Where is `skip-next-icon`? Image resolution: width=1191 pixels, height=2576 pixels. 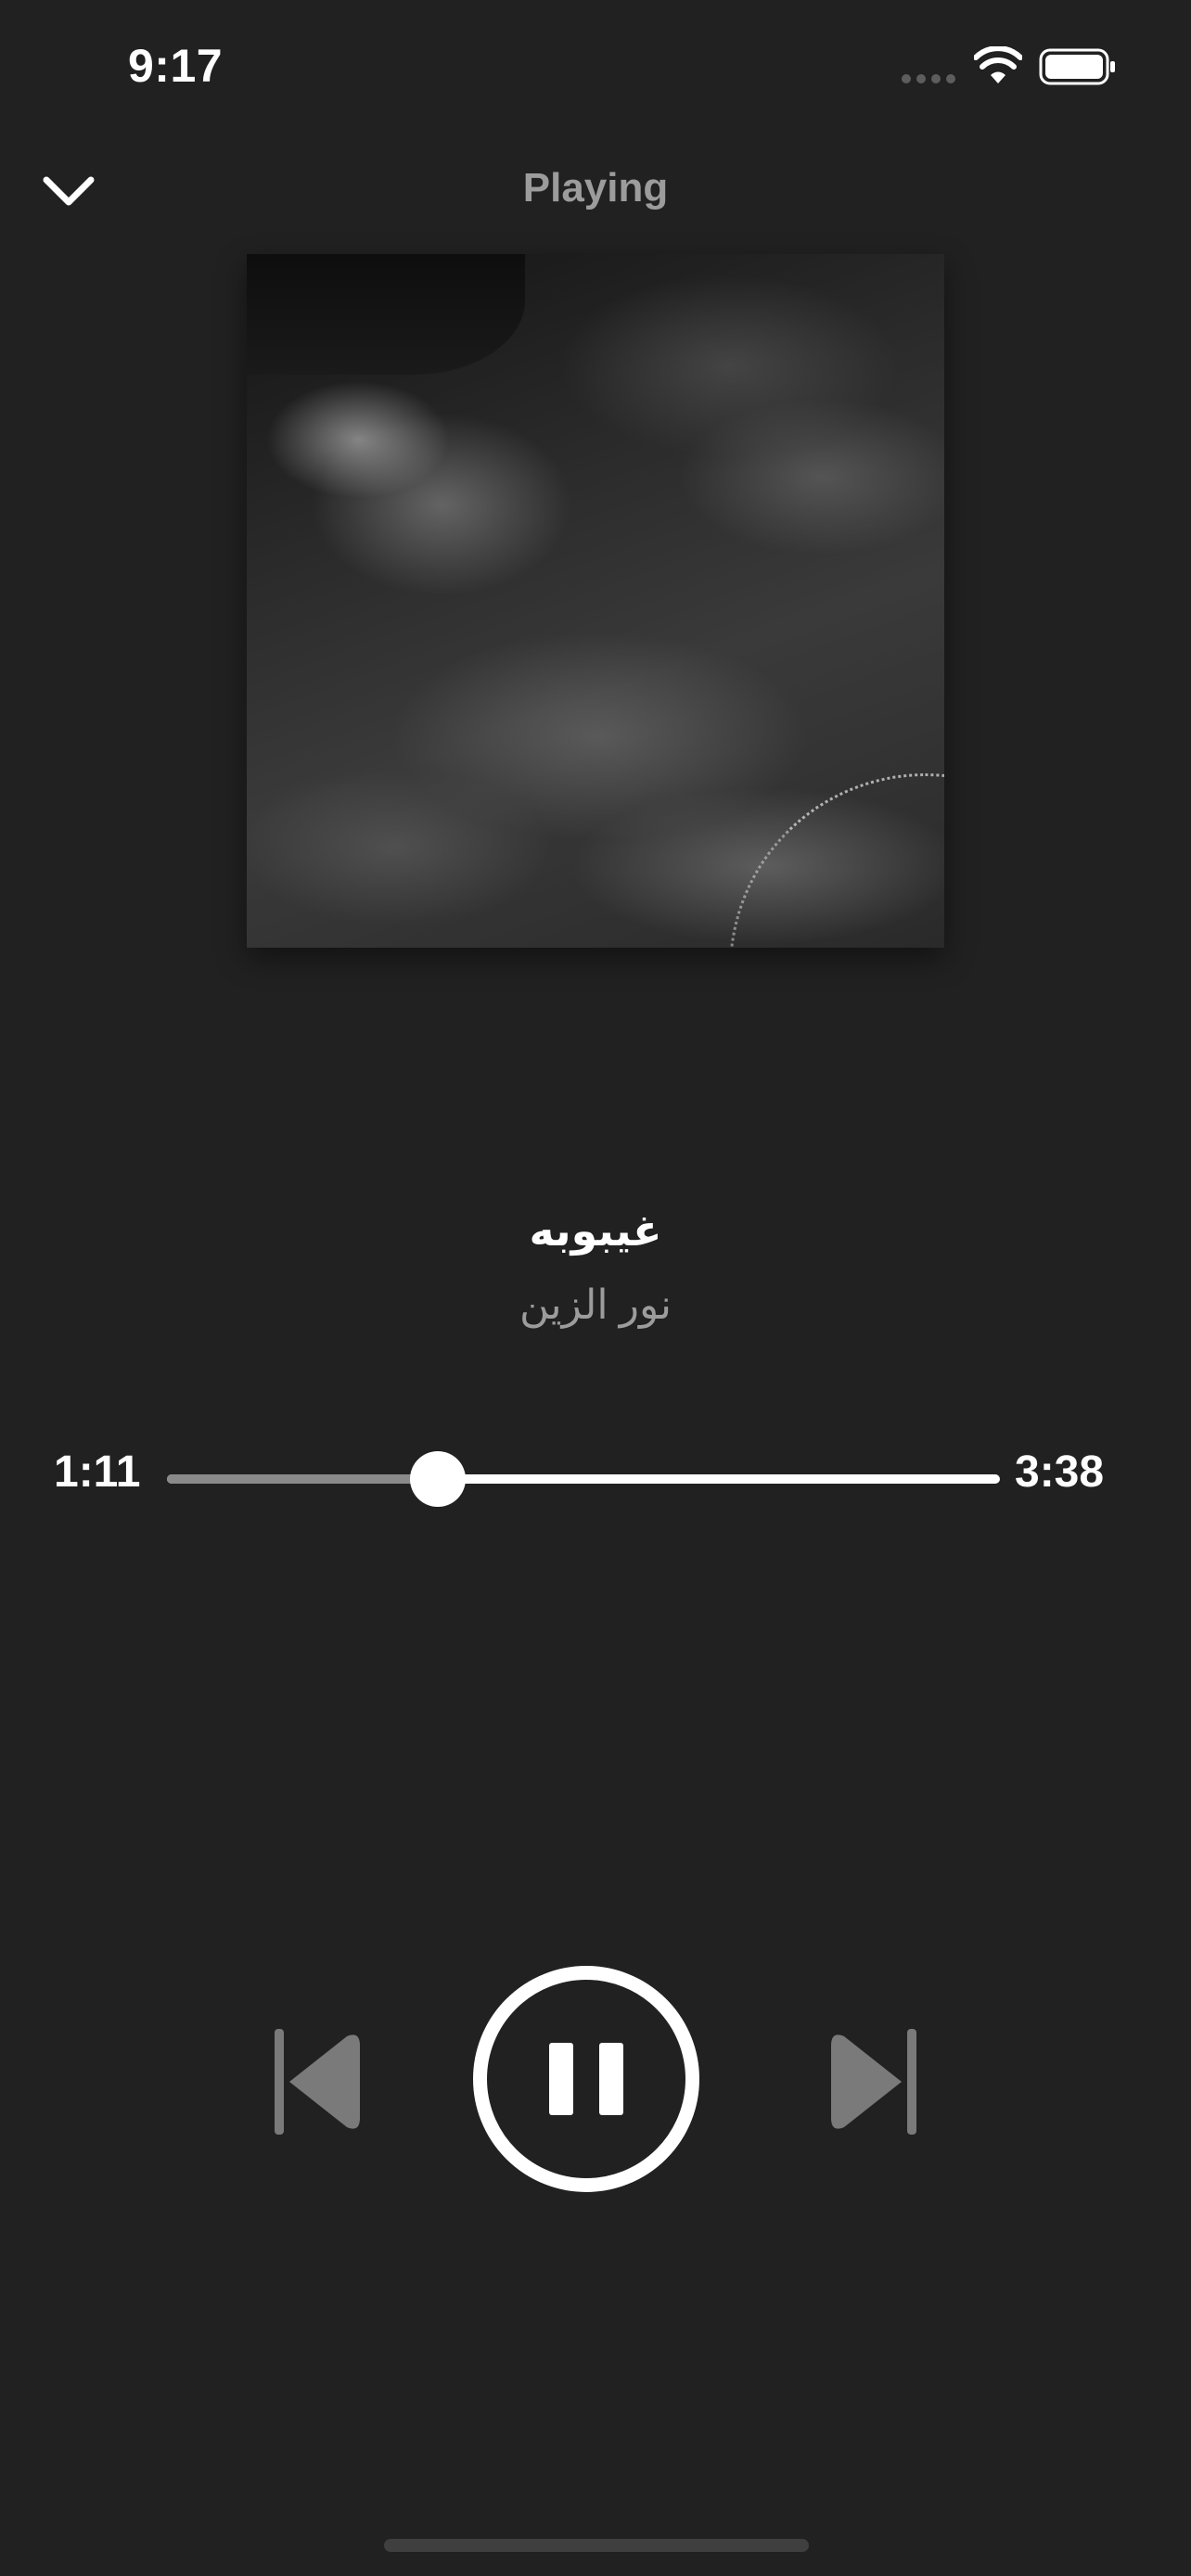 skip-next-icon is located at coordinates (873, 2082).